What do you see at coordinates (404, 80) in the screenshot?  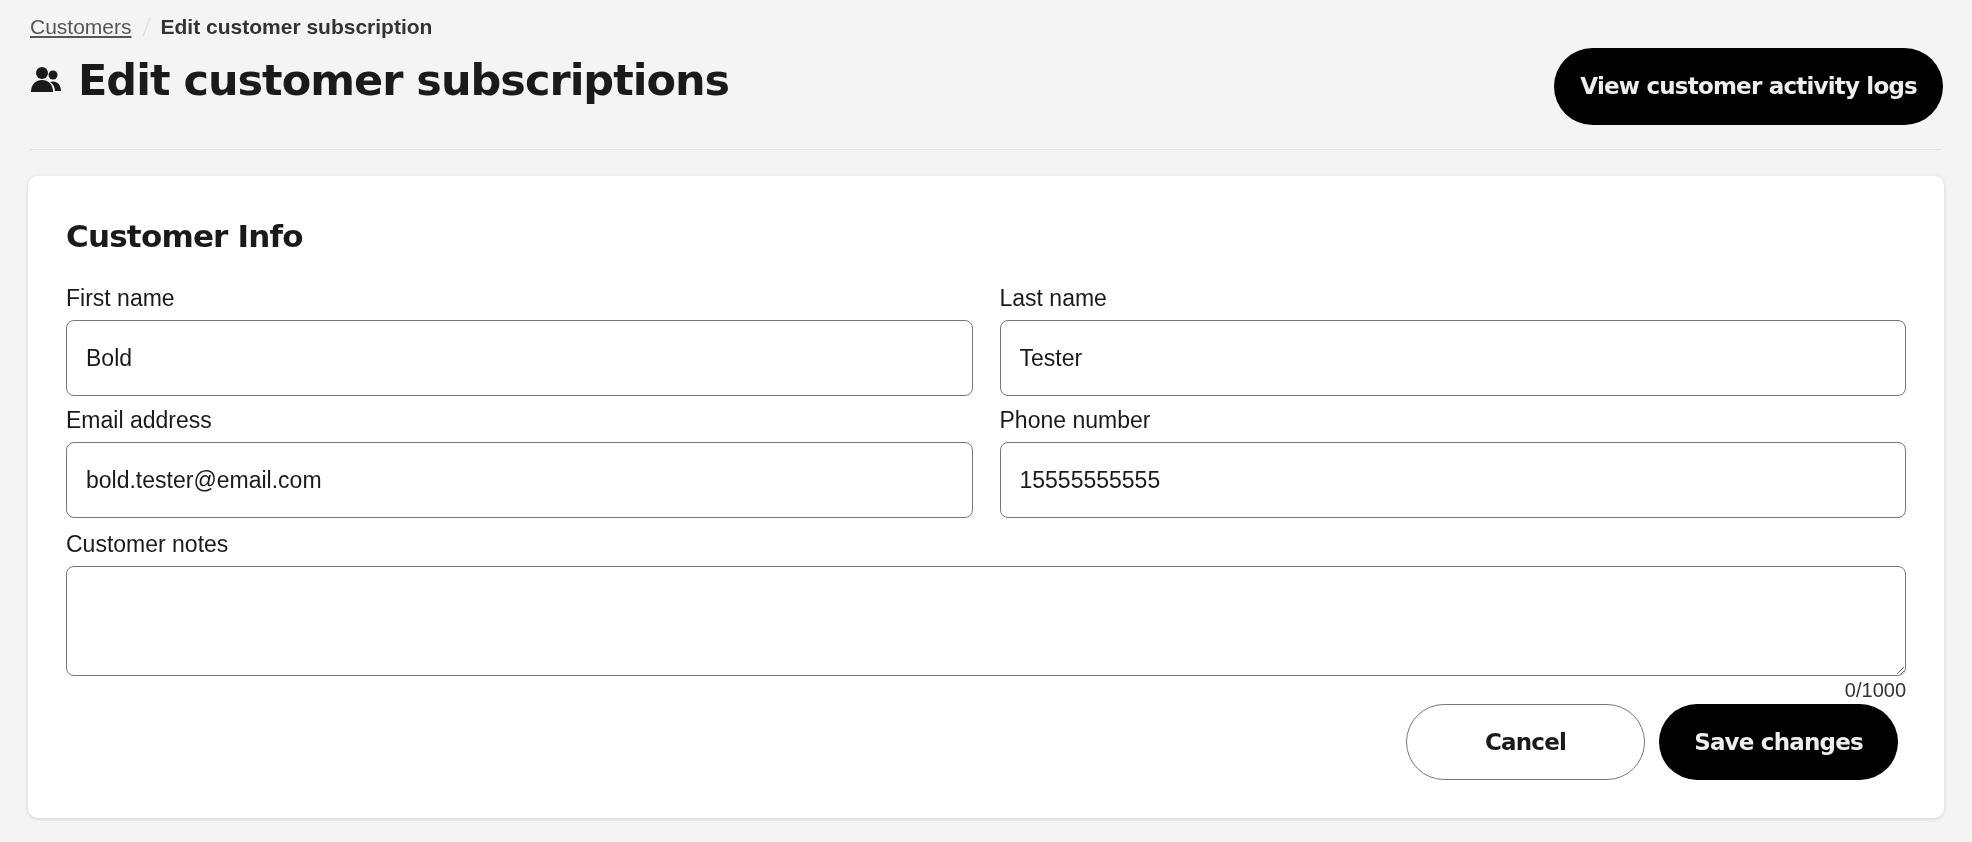 I see `page-title: Edit customer subscriptions` at bounding box center [404, 80].